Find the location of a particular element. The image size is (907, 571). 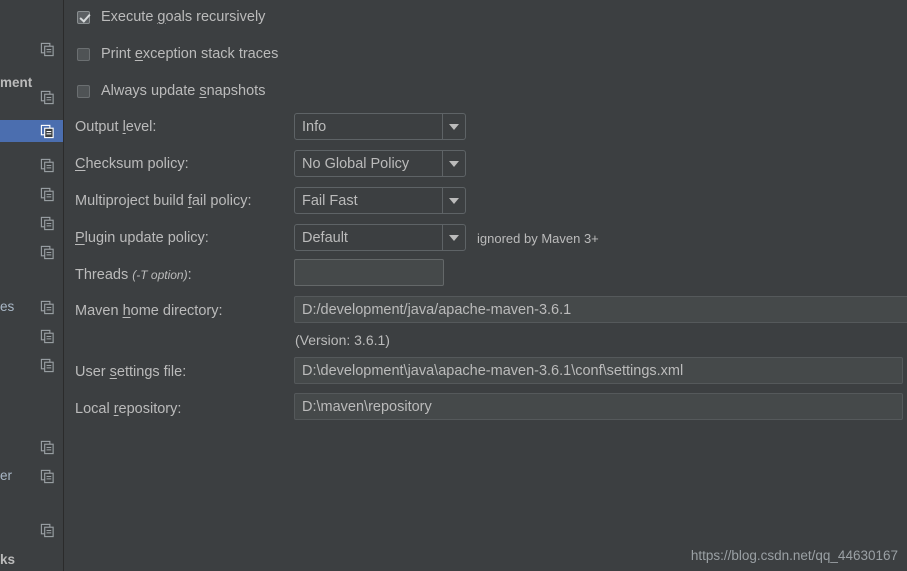

combo-value-plugin-update-policy: Default is located at coordinates (325, 237).